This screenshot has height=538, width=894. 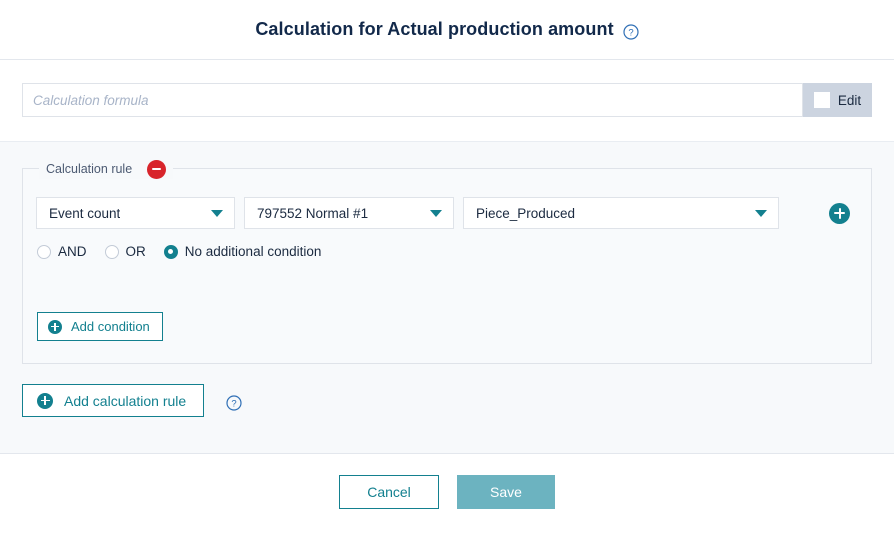 I want to click on dialog-footer: Cancel Save, so click(x=447, y=492).